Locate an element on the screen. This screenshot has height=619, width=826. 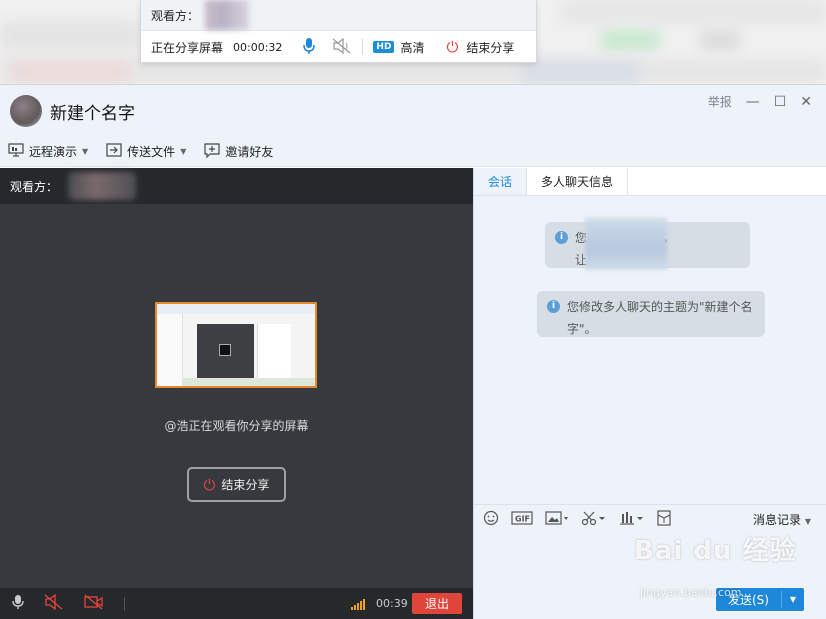
thumb-chat-panel is located at coordinates (274, 351).